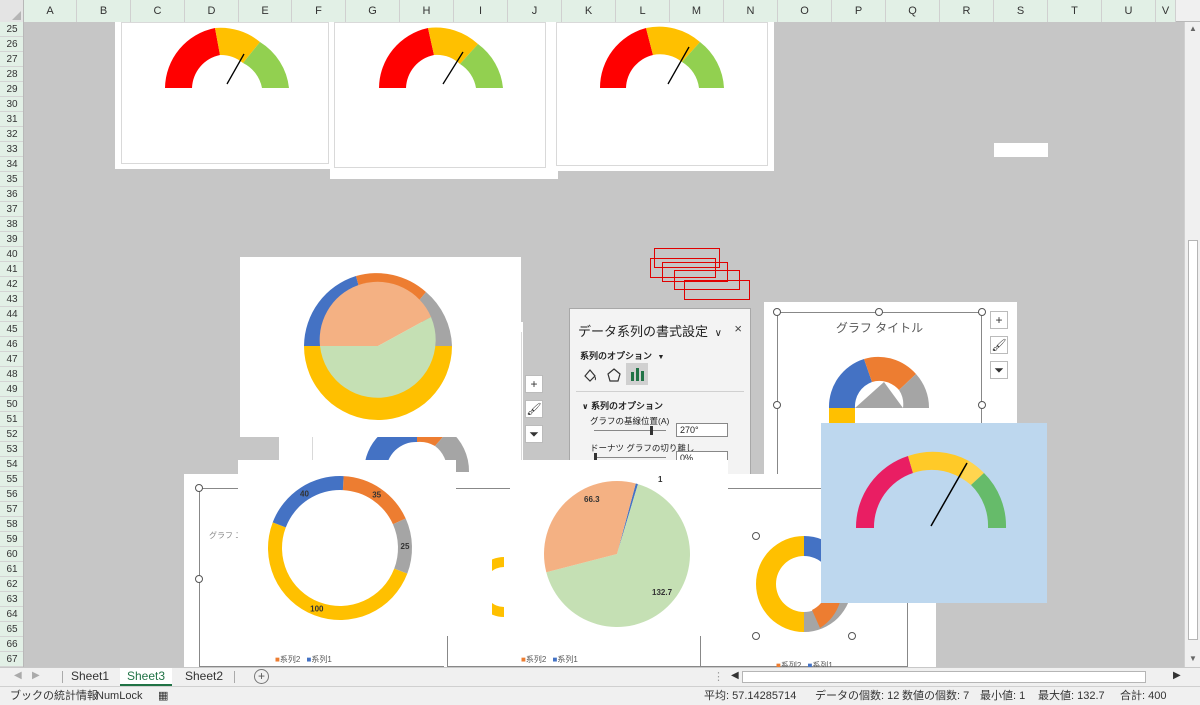 The width and height of the screenshot is (1200, 705). Describe the element at coordinates (590, 375) in the screenshot. I see `fill-line-icon` at that location.